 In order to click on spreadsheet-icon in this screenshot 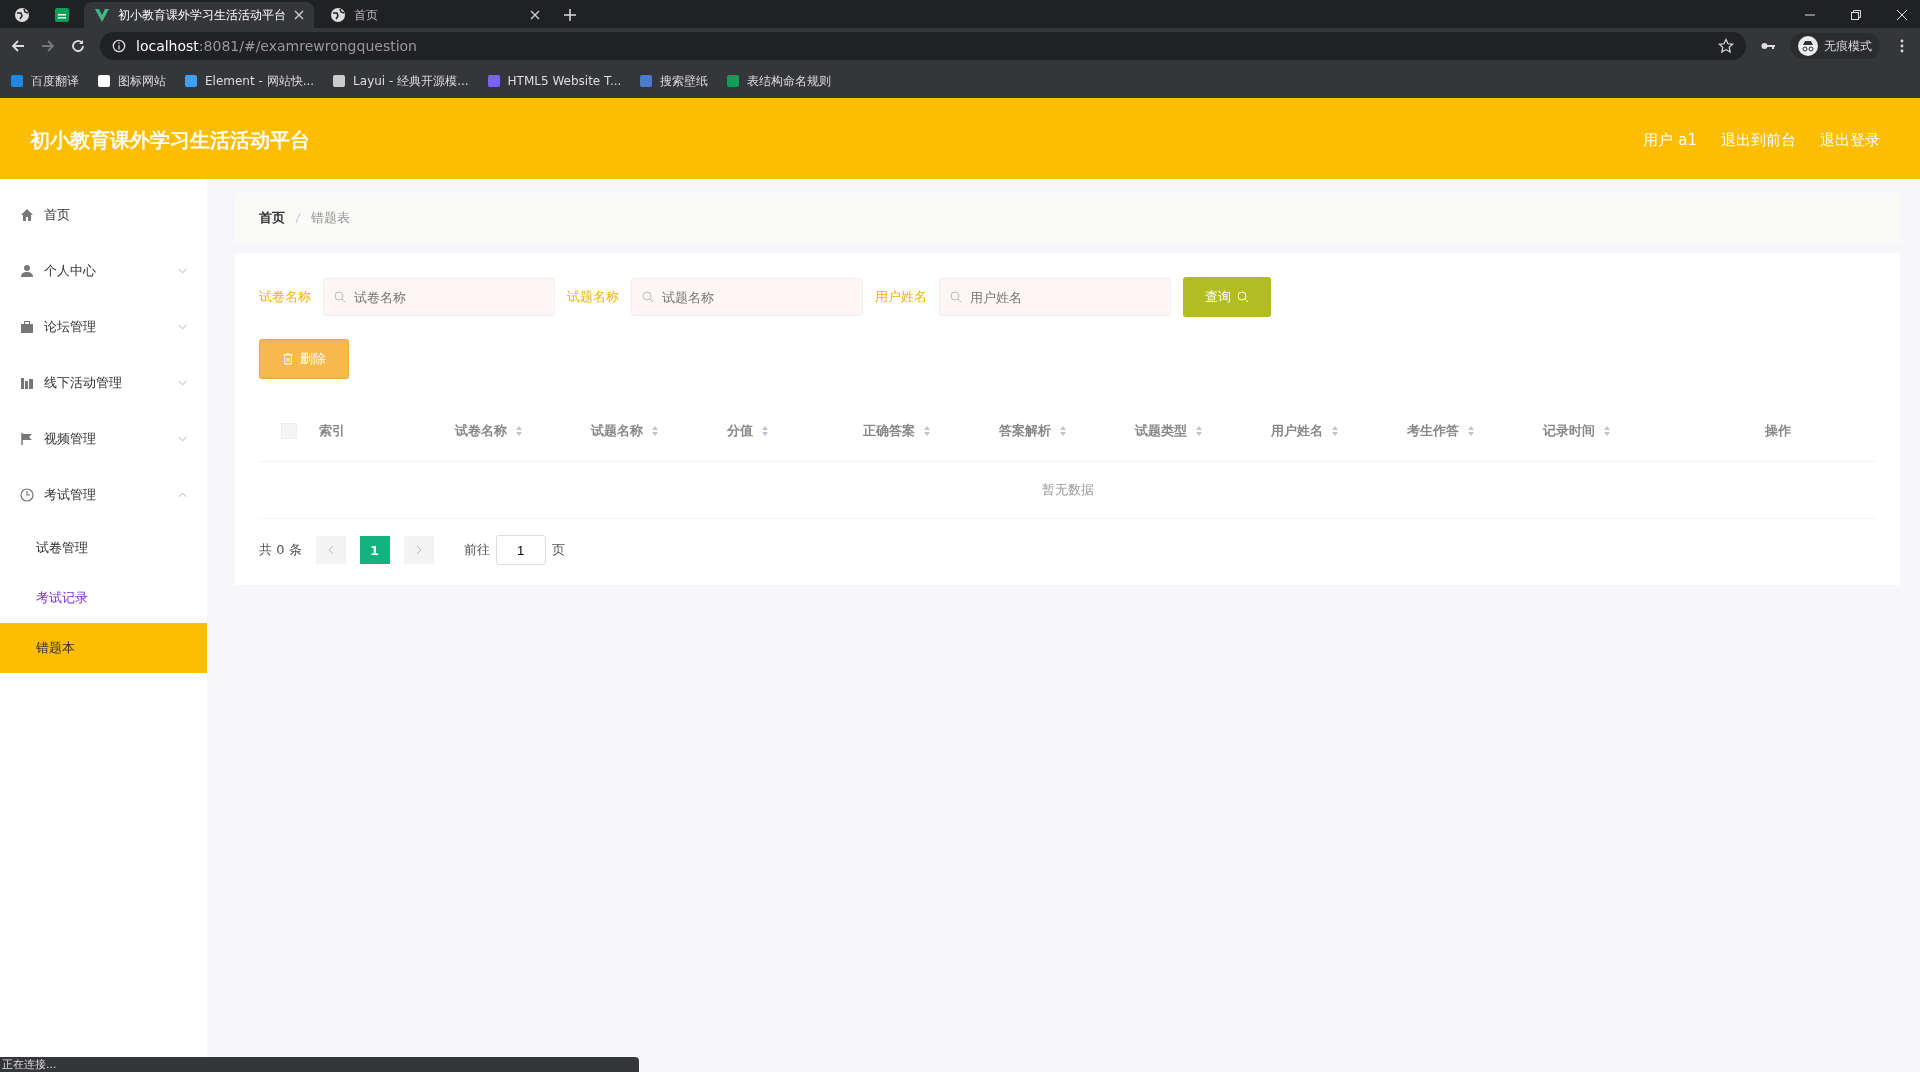, I will do `click(62, 15)`.